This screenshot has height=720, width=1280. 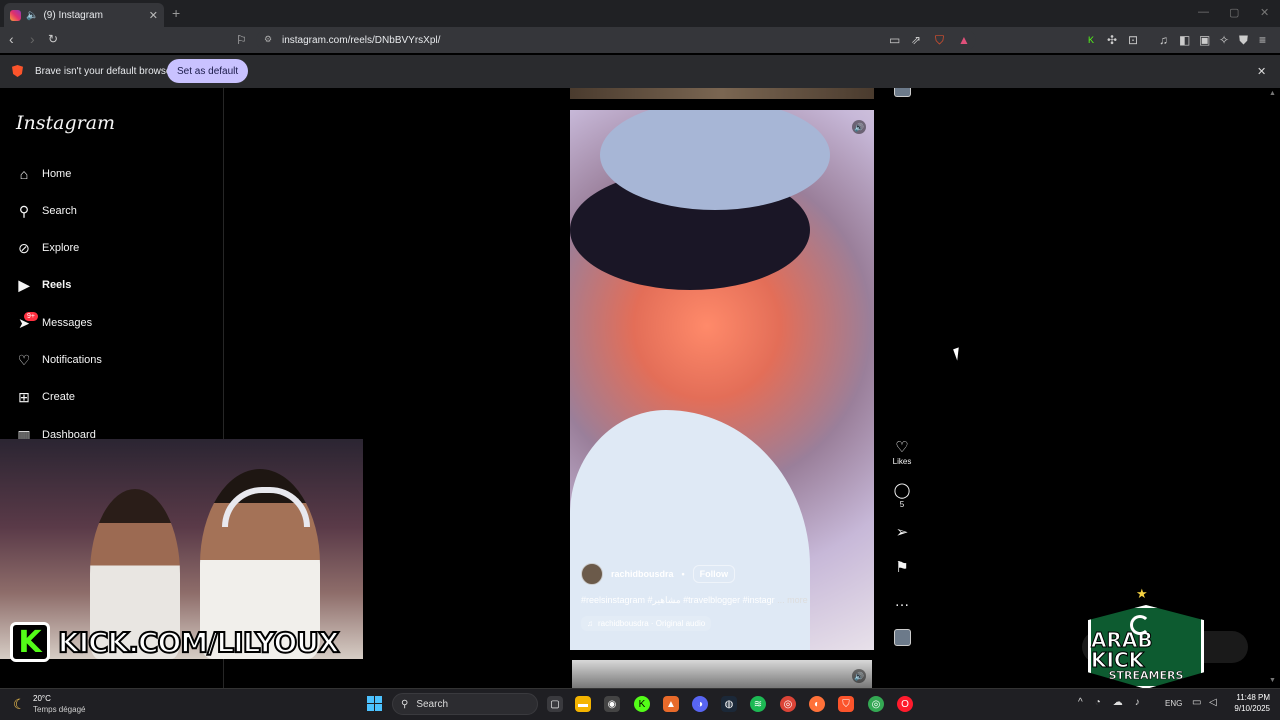 What do you see at coordinates (176, 13) in the screenshot?
I see `new-tab-button: +` at bounding box center [176, 13].